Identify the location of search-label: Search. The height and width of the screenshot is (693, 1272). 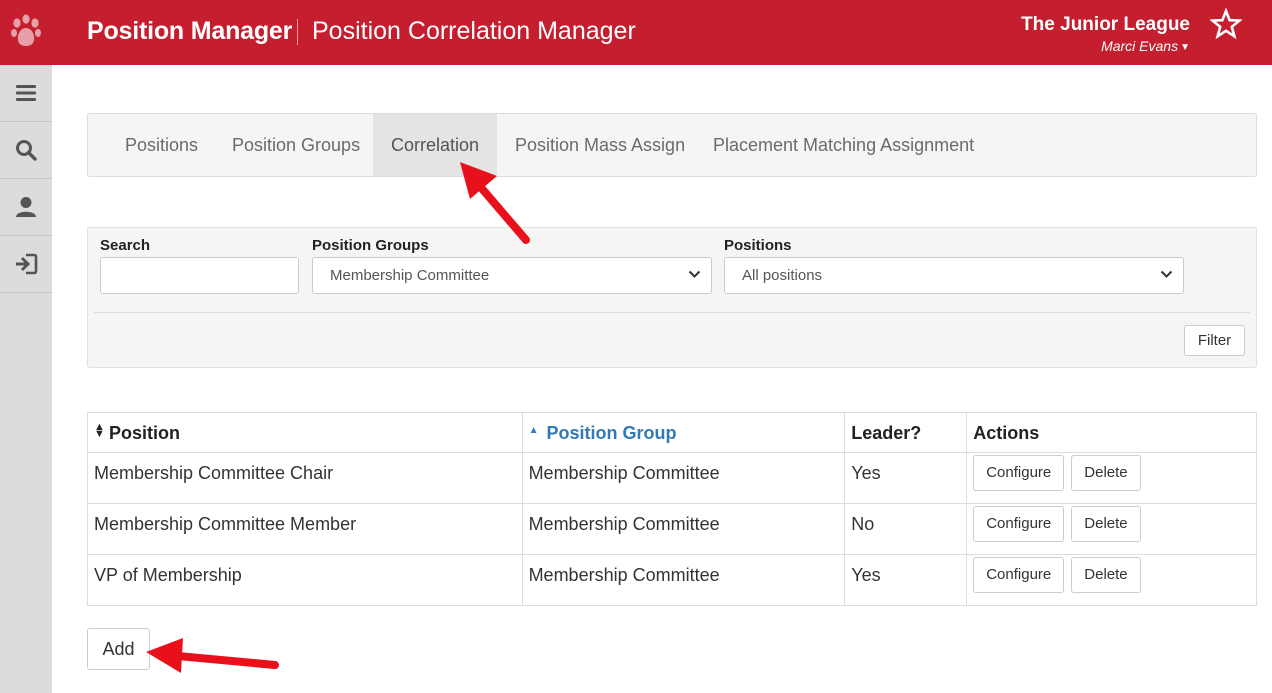
(125, 245).